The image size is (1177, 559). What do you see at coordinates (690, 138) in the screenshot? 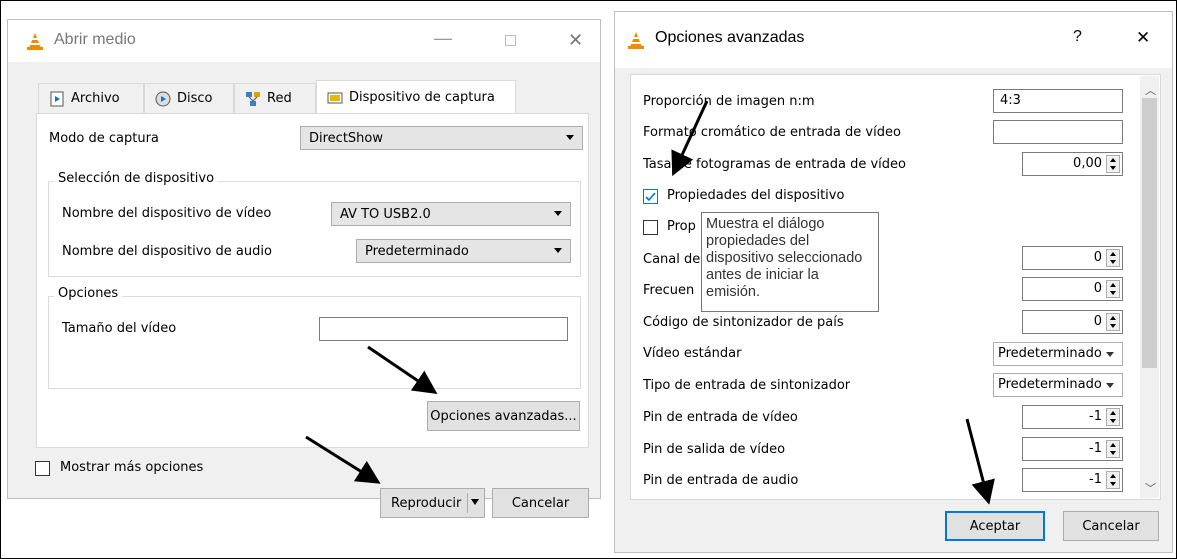
I see `arrow-to-device-properties` at bounding box center [690, 138].